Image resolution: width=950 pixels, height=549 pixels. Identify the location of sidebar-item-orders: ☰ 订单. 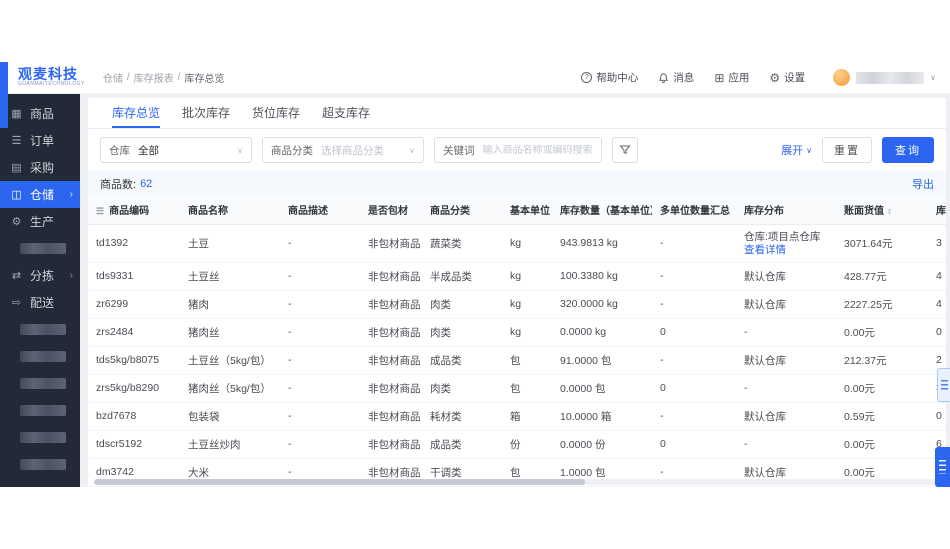
(40, 140).